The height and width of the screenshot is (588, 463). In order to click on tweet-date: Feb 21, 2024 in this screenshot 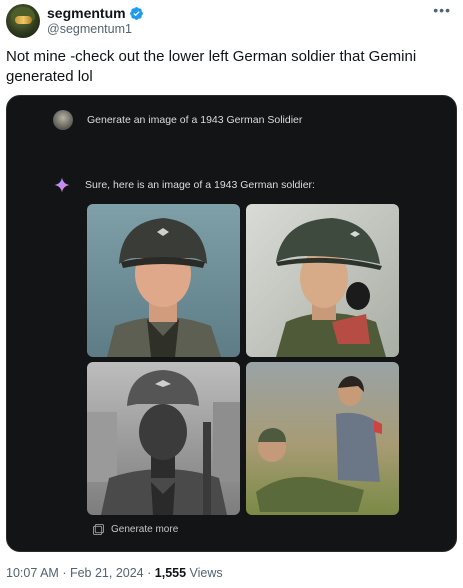, I will do `click(107, 573)`.